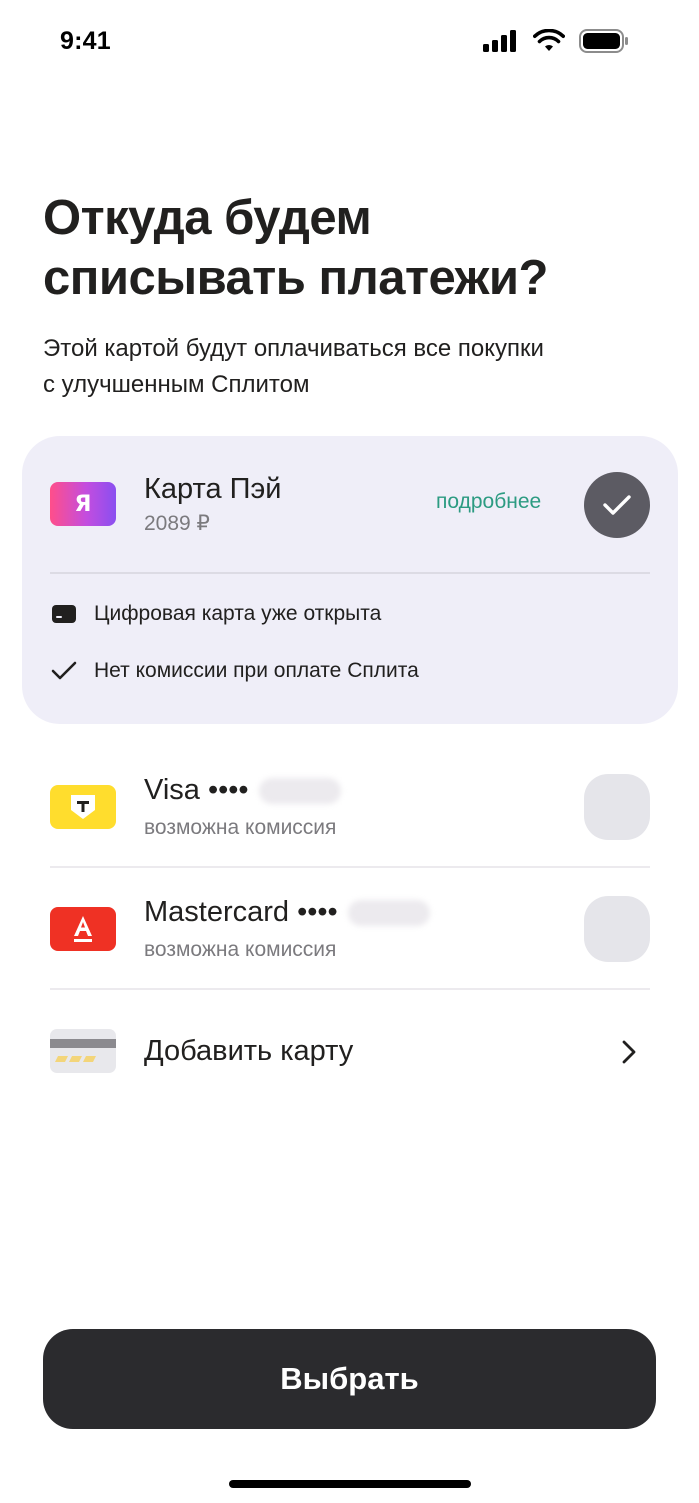 The width and height of the screenshot is (699, 1503). I want to click on feature-text: Нет комиссии при оплате Сплита, so click(256, 670).